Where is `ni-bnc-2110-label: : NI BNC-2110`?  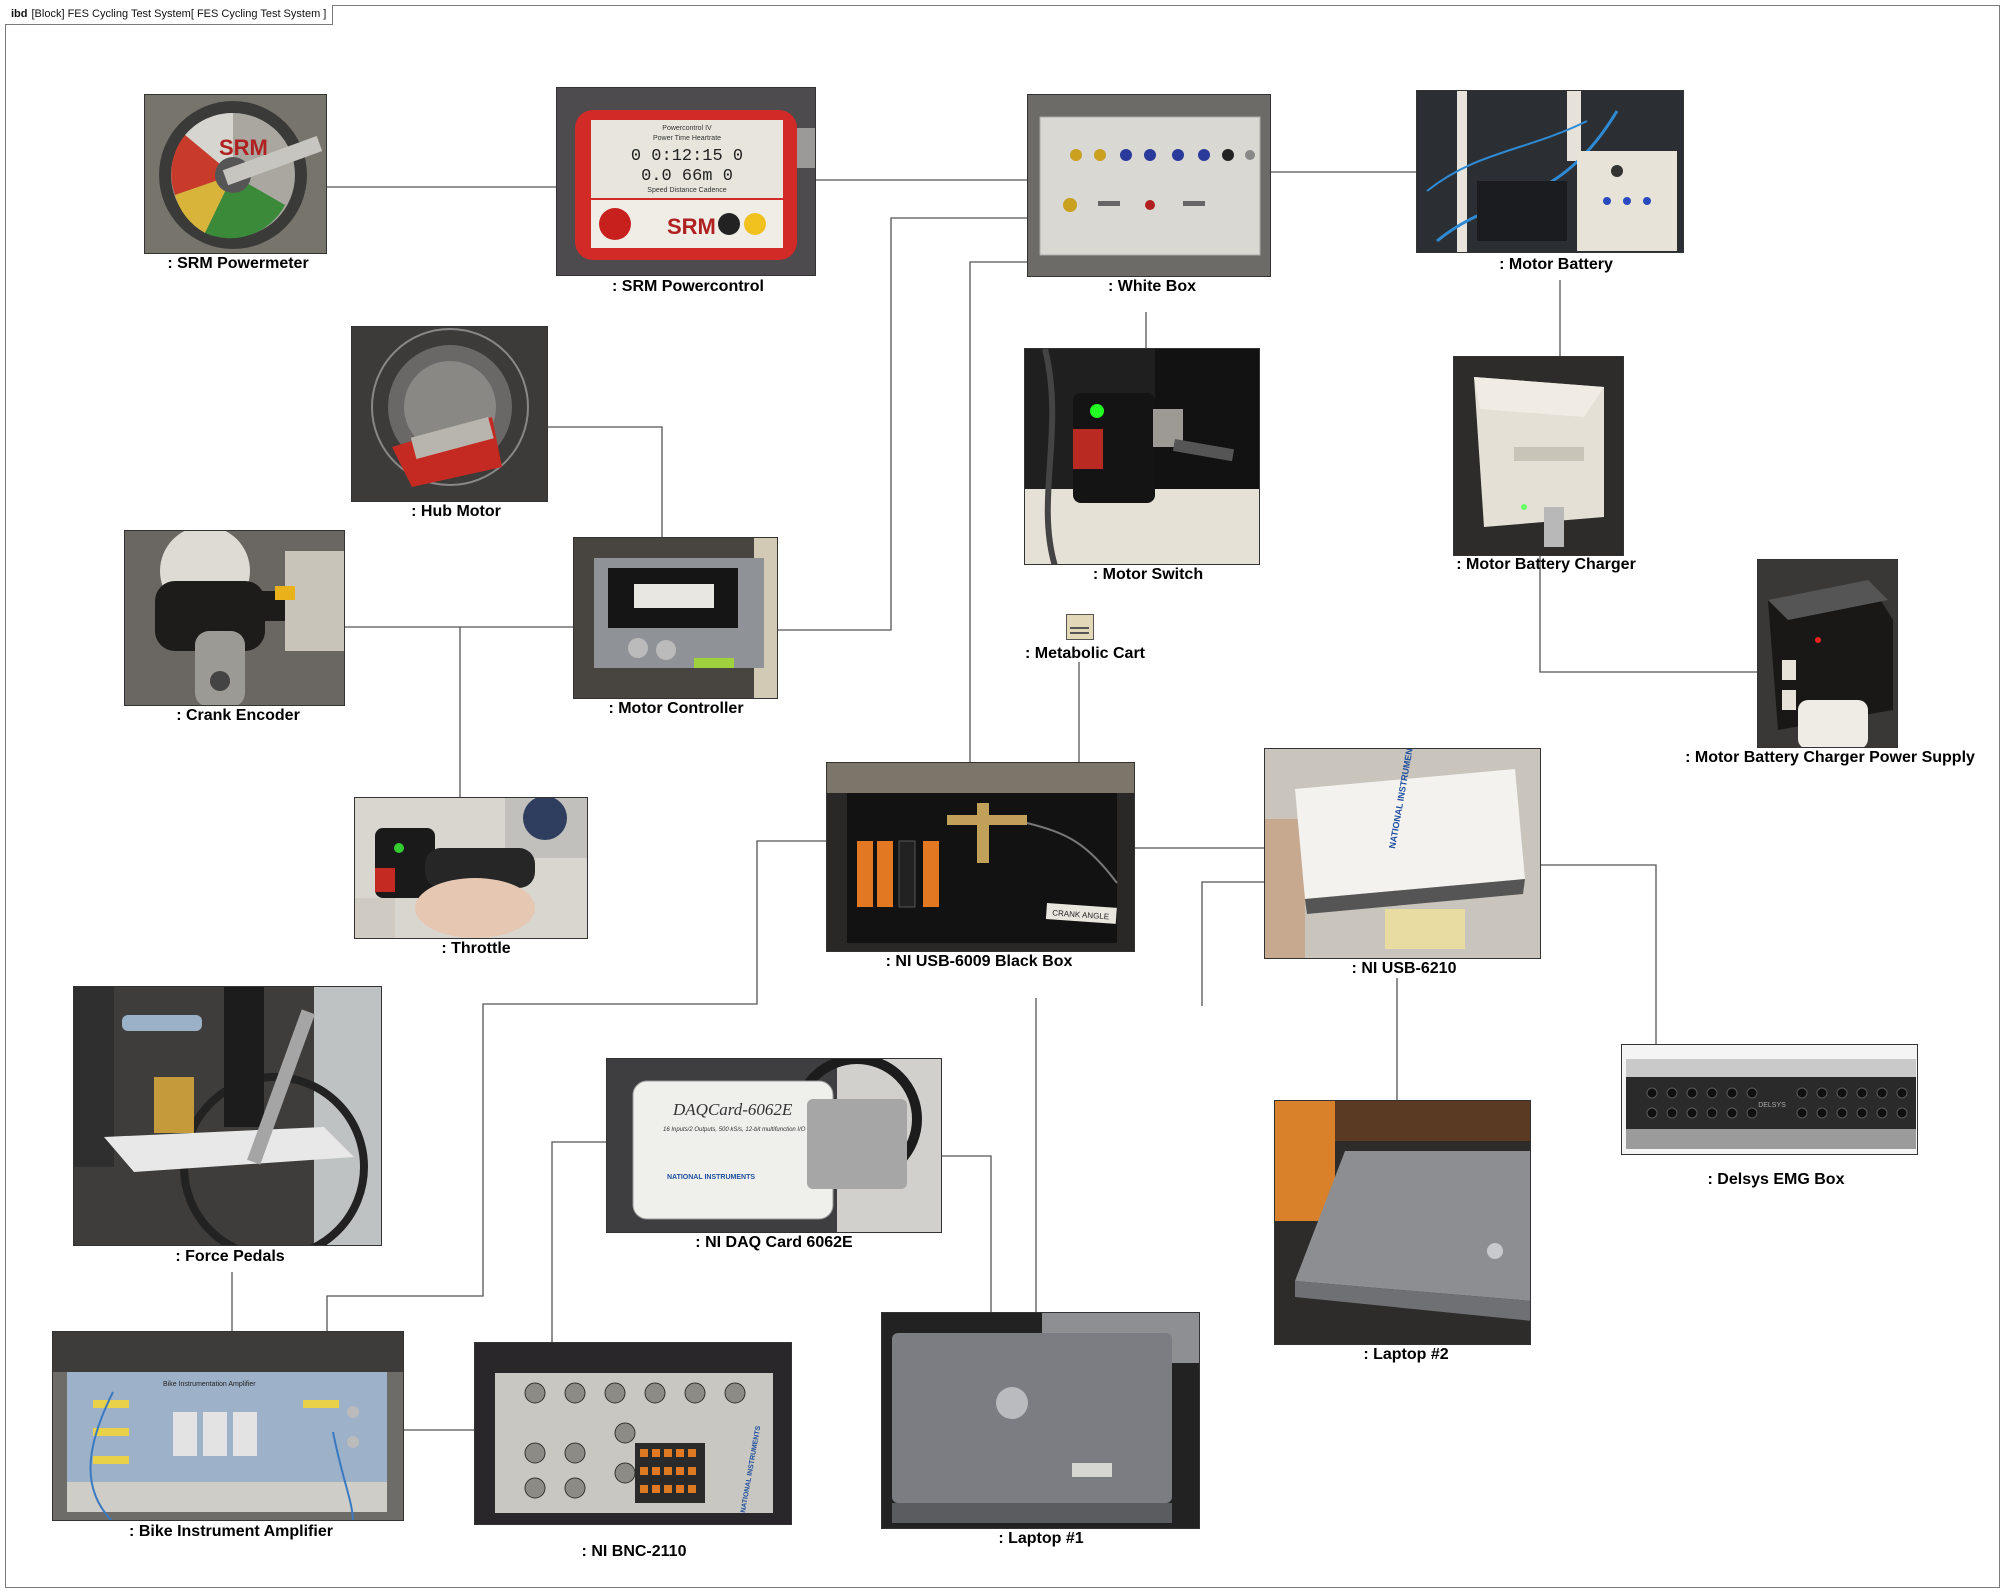
ni-bnc-2110-label: : NI BNC-2110 is located at coordinates (634, 1551).